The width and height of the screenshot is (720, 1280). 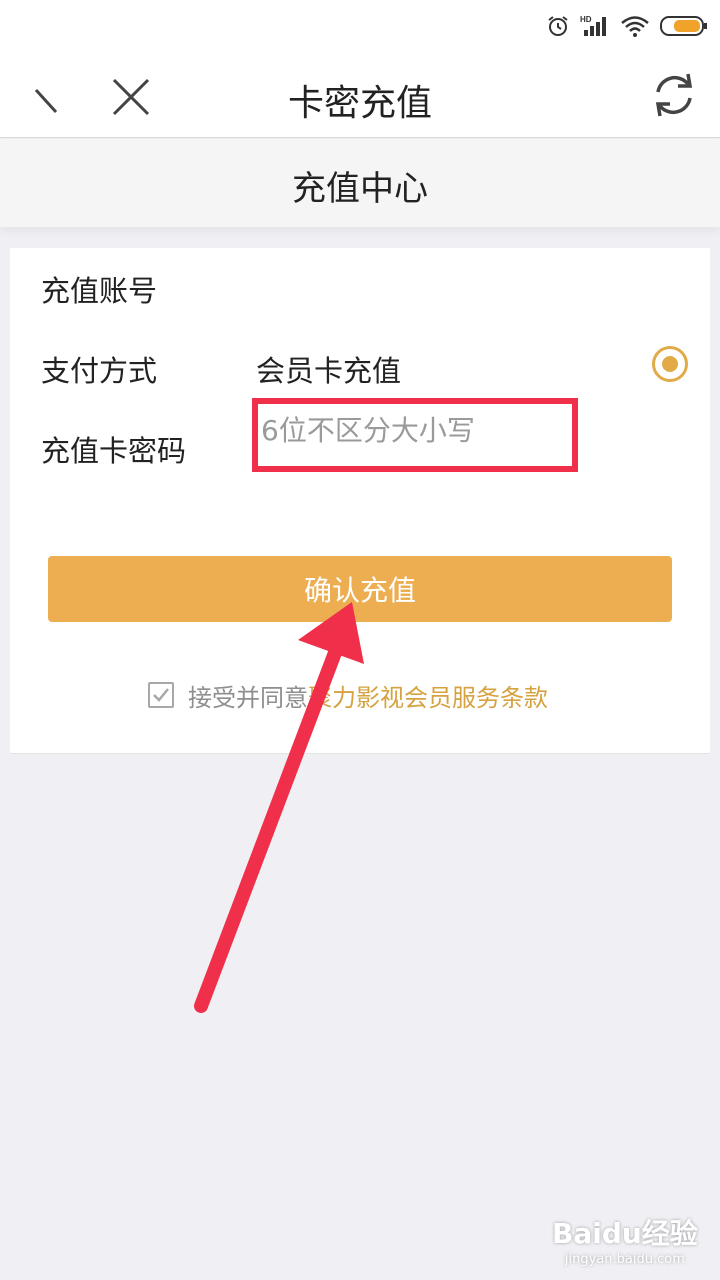 I want to click on payment-method-label: 支付方式, so click(x=99, y=371).